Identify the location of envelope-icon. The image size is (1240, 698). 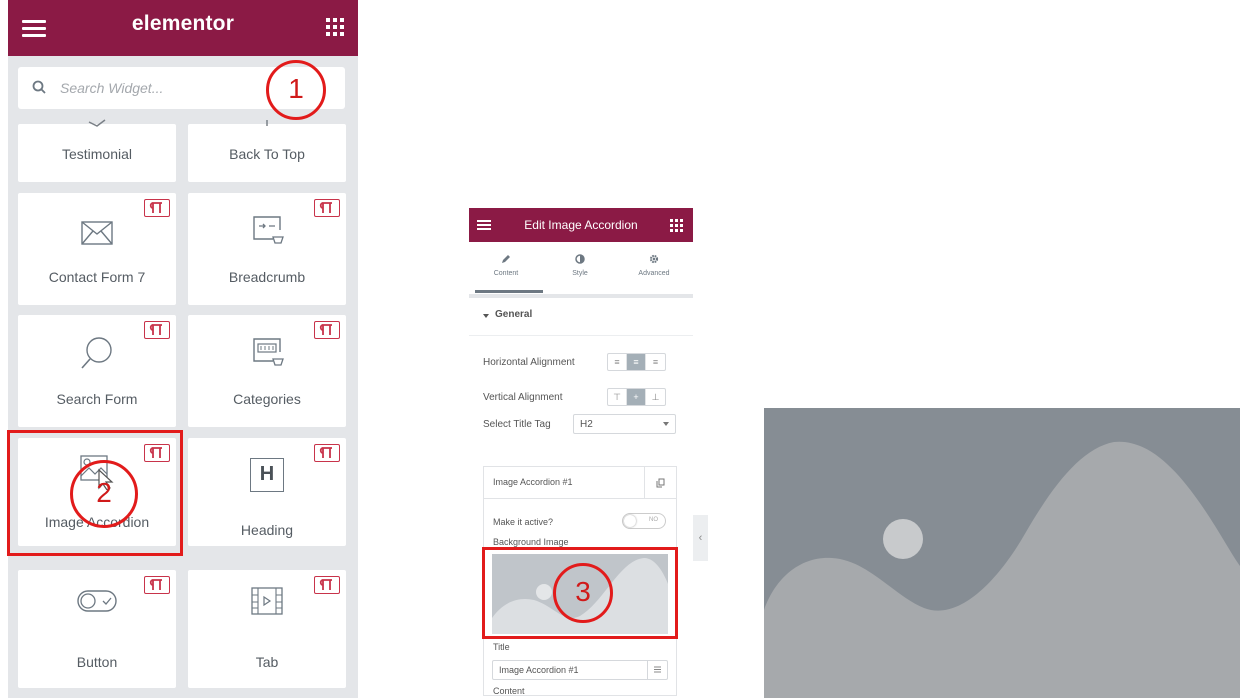
(97, 233).